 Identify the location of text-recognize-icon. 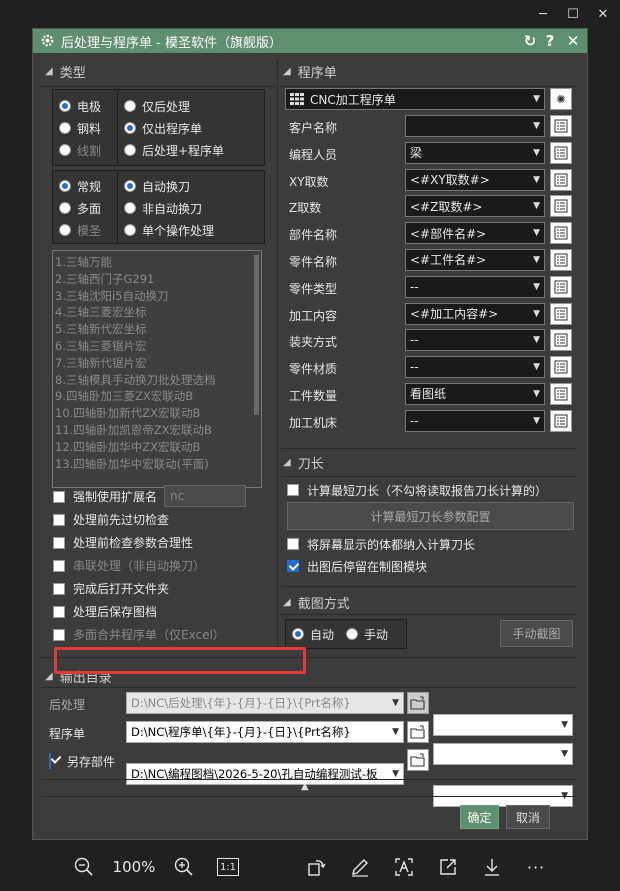
(404, 867).